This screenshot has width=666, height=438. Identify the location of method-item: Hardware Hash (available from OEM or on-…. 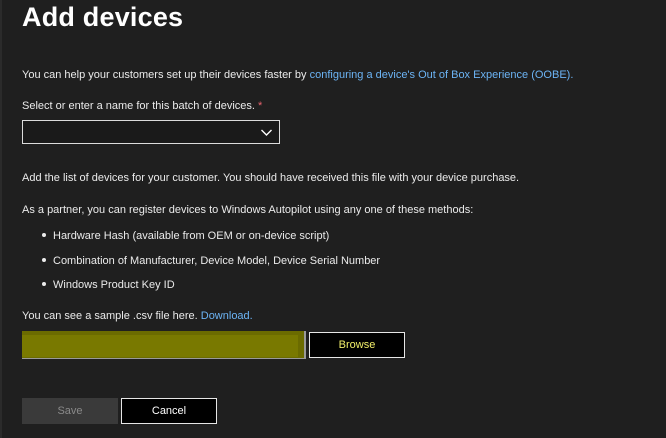
(185, 236).